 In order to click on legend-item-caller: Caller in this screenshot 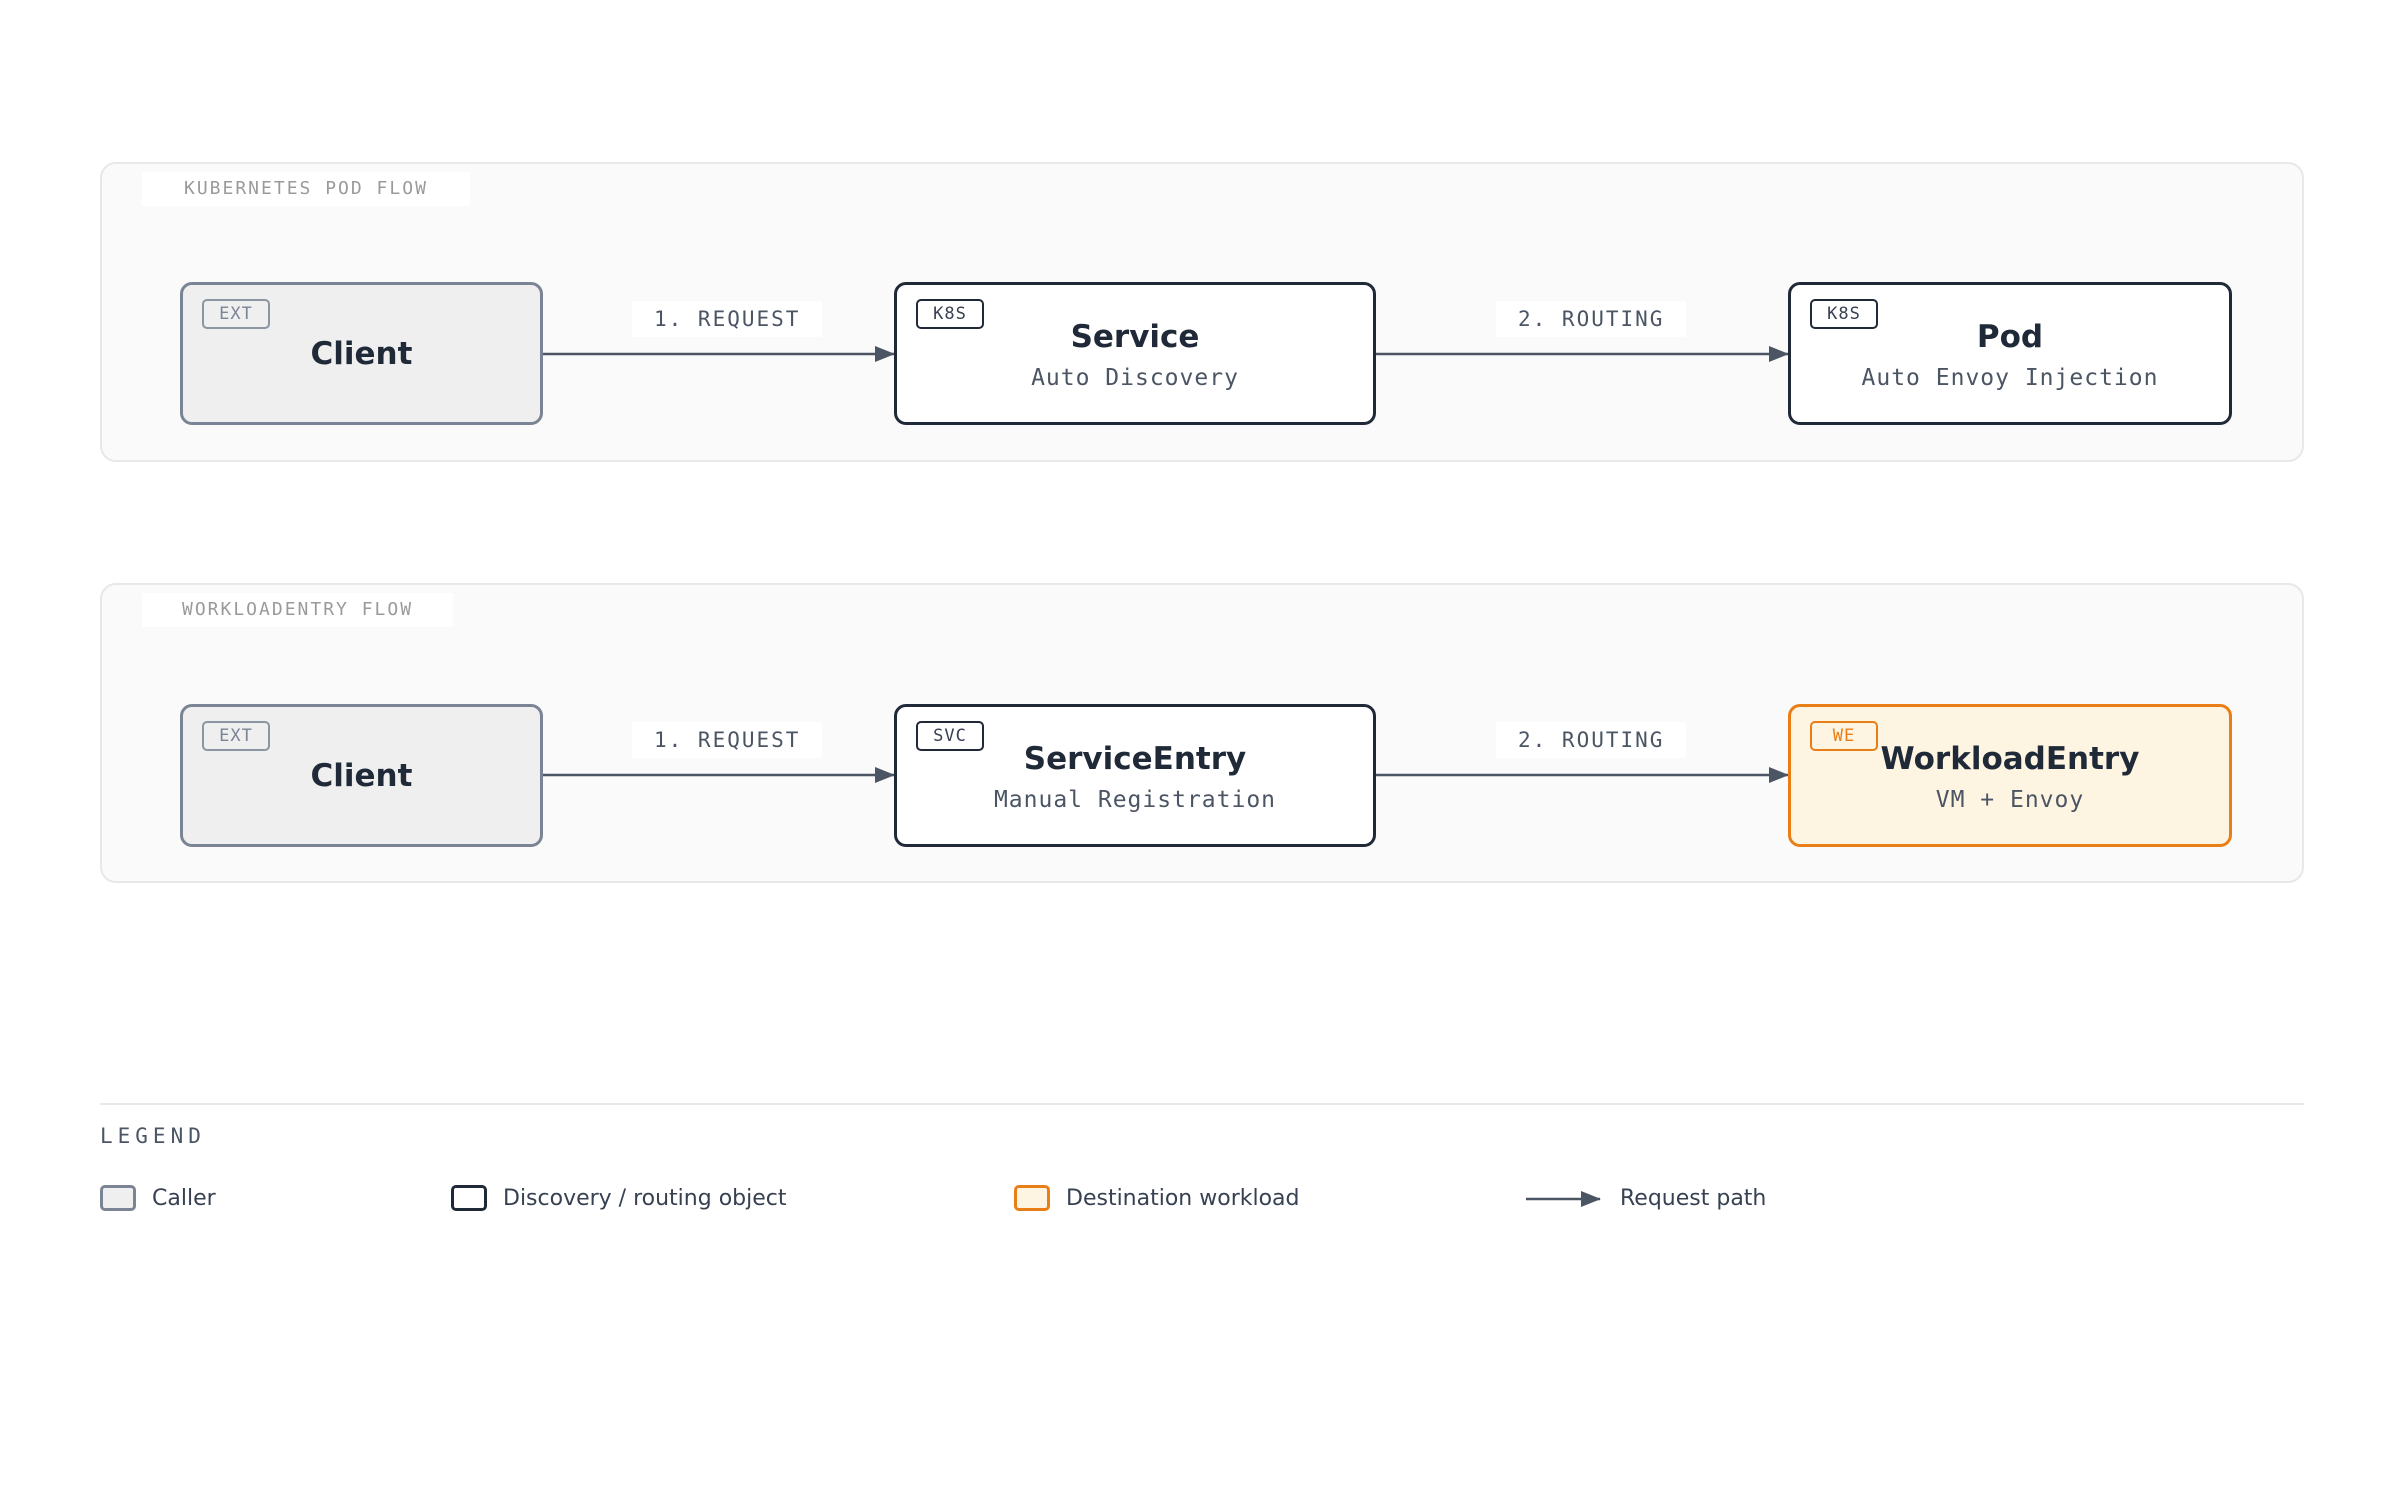, I will do `click(158, 1198)`.